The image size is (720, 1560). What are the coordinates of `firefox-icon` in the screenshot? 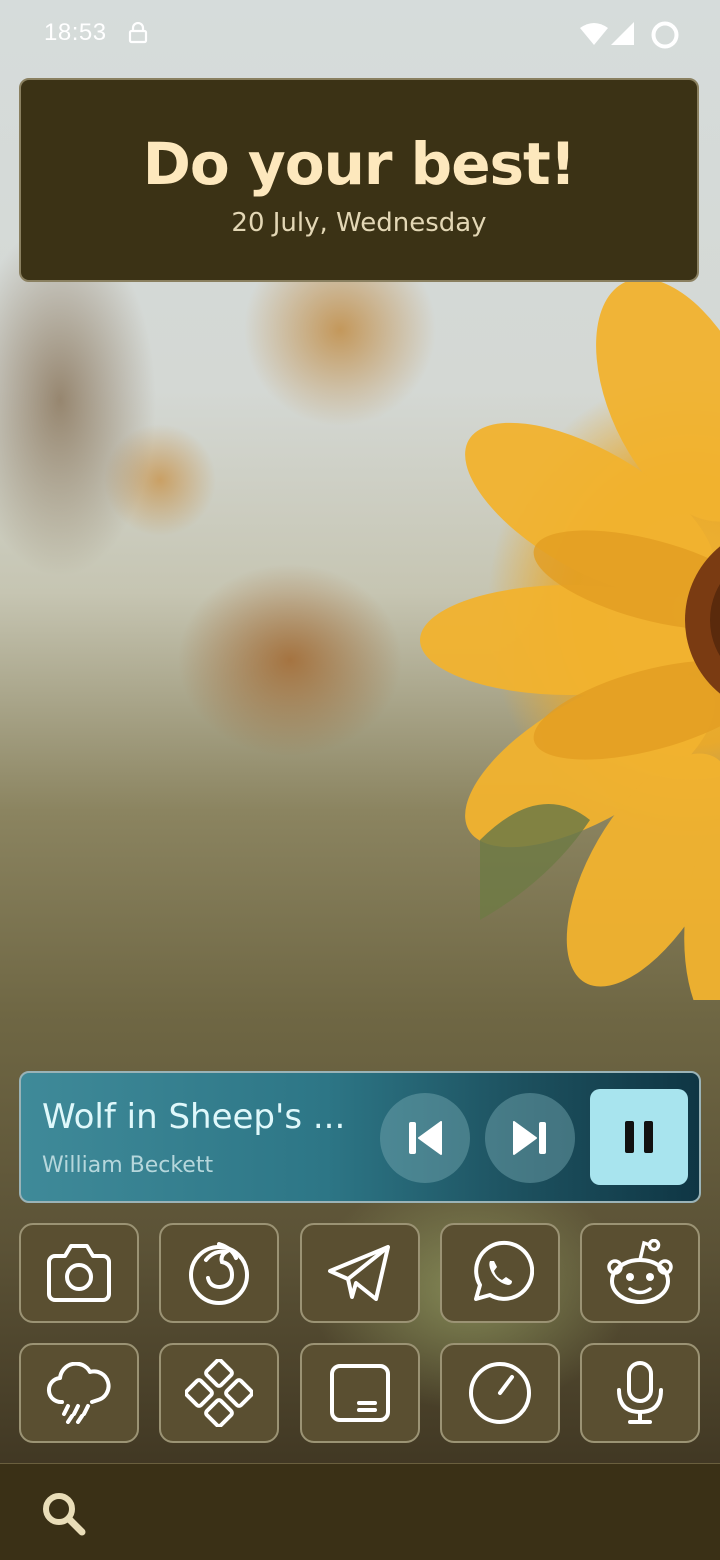 It's located at (219, 1273).